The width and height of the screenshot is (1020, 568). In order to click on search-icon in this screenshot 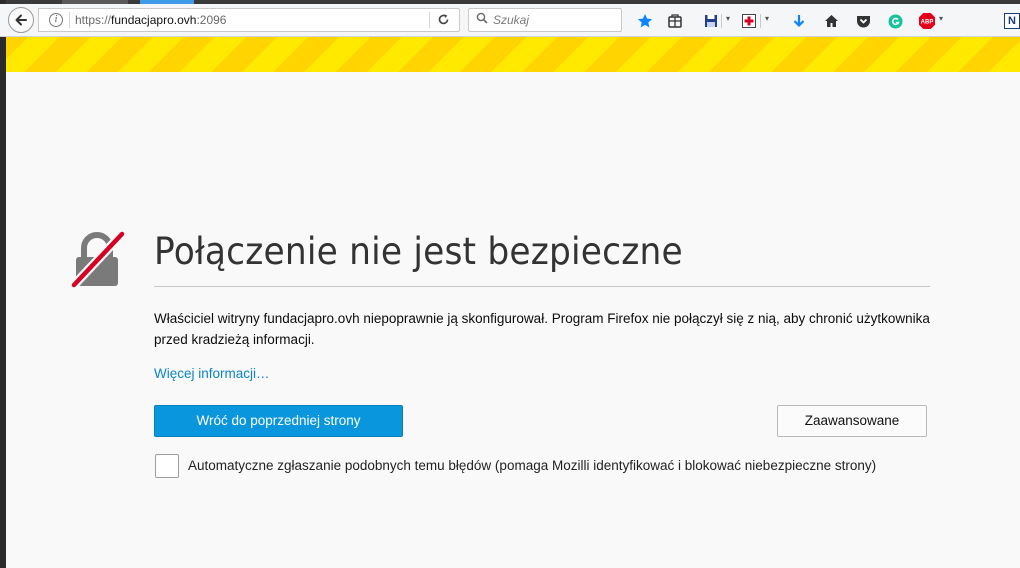, I will do `click(482, 19)`.